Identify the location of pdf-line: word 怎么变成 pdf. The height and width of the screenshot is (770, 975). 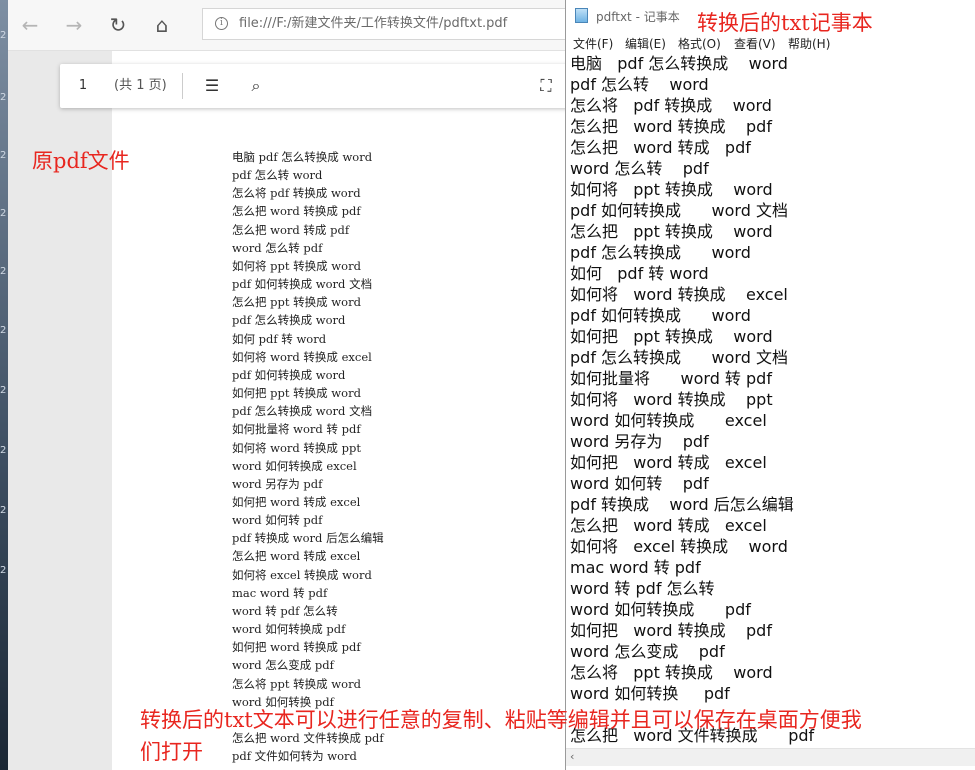
(283, 665).